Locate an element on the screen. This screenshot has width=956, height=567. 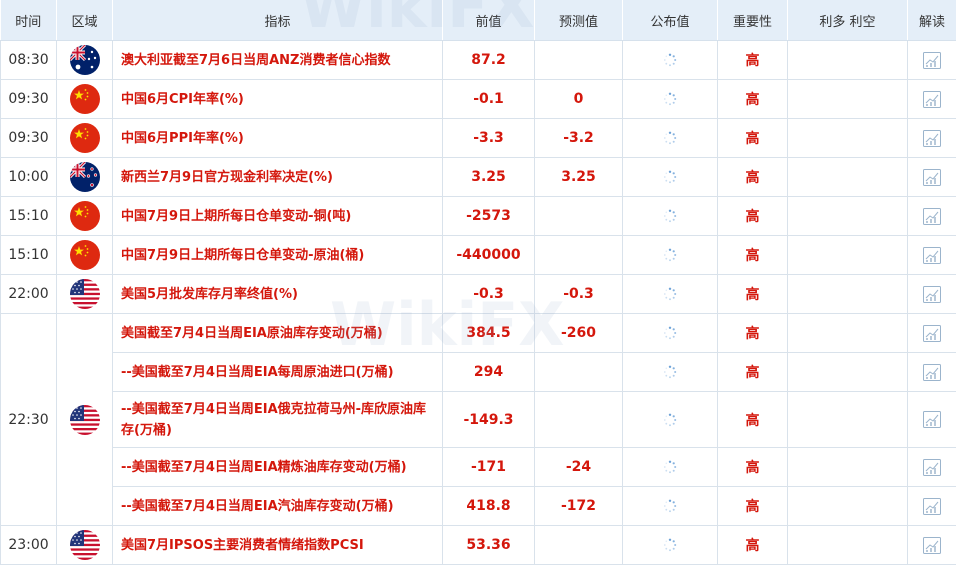
previous-value: 384.5 is located at coordinates (488, 333).